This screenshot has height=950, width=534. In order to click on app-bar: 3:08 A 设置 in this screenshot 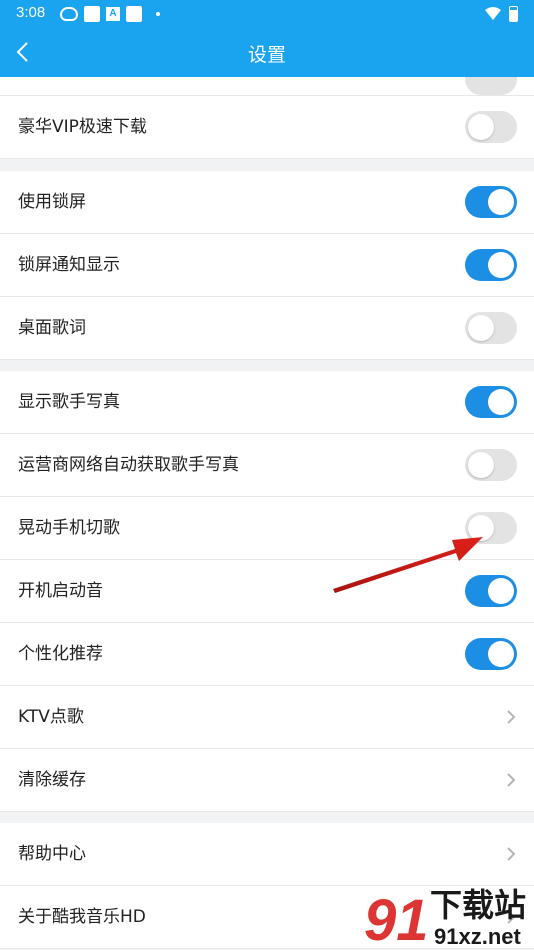, I will do `click(267, 38)`.